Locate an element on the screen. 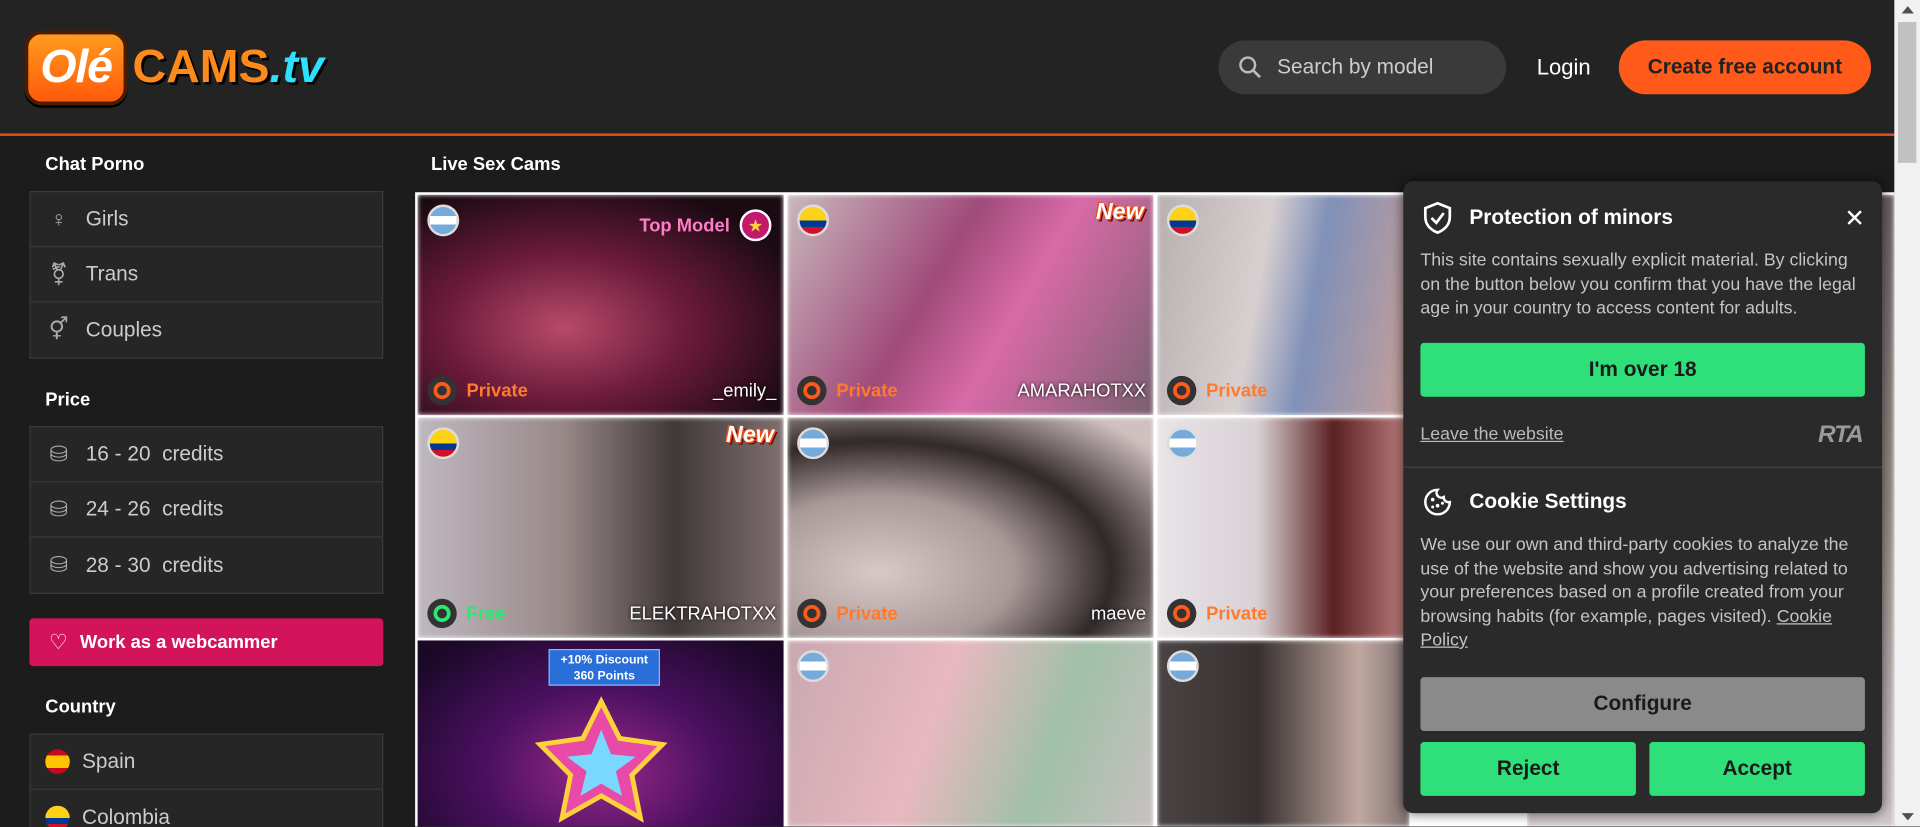 Image resolution: width=1920 pixels, height=827 pixels. sidebar-item-trans: ⚧ Trans is located at coordinates (206, 275).